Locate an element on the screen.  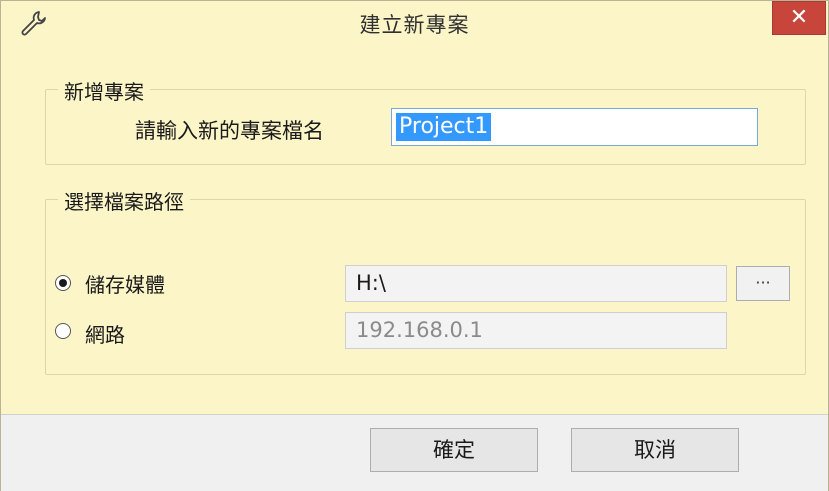
ok-button: 確定 is located at coordinates (454, 450).